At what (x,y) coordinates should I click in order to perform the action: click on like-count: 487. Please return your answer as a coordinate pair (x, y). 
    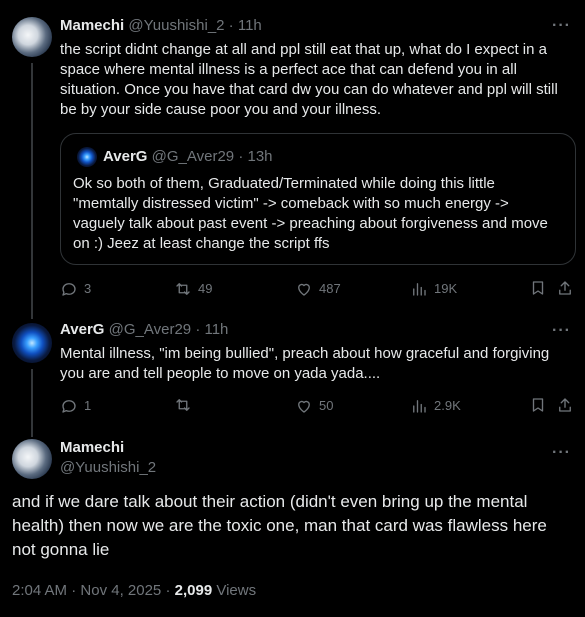
    Looking at the image, I should click on (330, 288).